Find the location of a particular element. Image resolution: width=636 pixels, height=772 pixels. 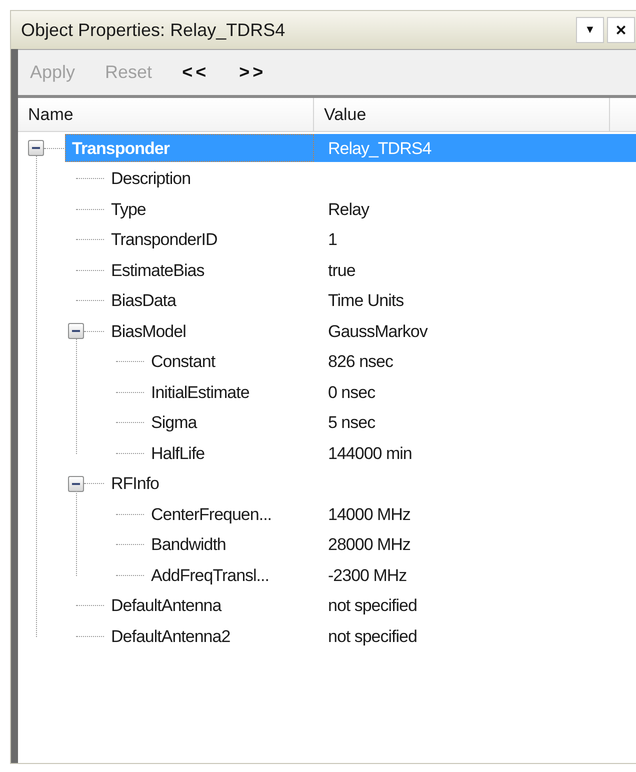

column-header: Name is located at coordinates (166, 114).